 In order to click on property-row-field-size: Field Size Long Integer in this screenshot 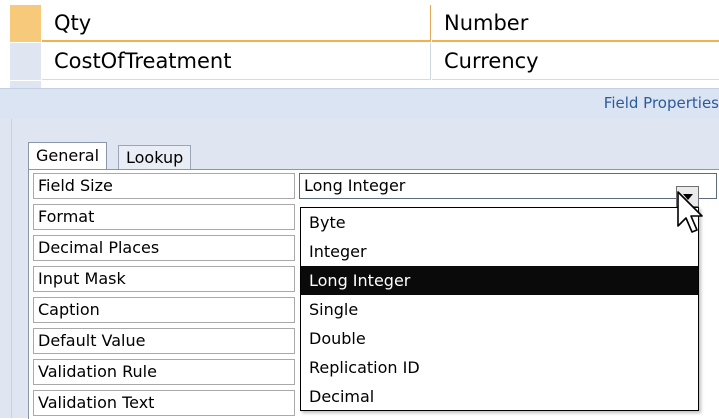, I will do `click(374, 185)`.